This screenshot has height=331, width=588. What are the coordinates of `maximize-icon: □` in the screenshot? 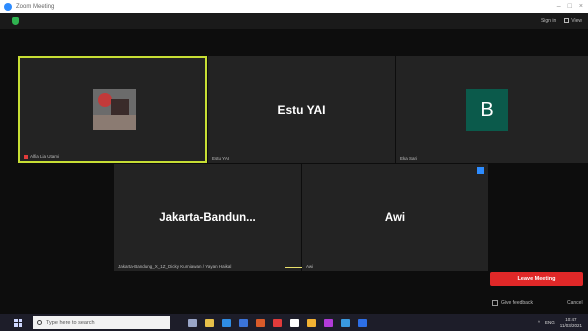 It's located at (570, 6).